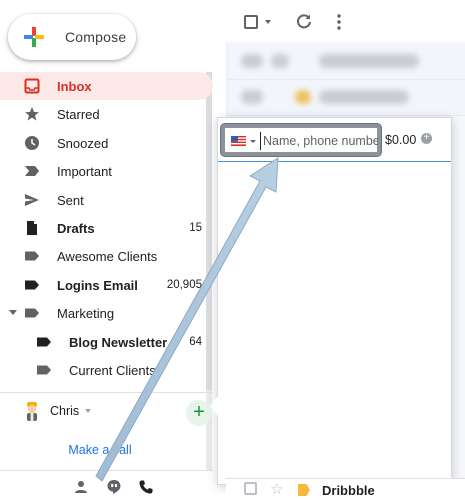 The width and height of the screenshot is (465, 500). What do you see at coordinates (32, 142) in the screenshot?
I see `clock-icon` at bounding box center [32, 142].